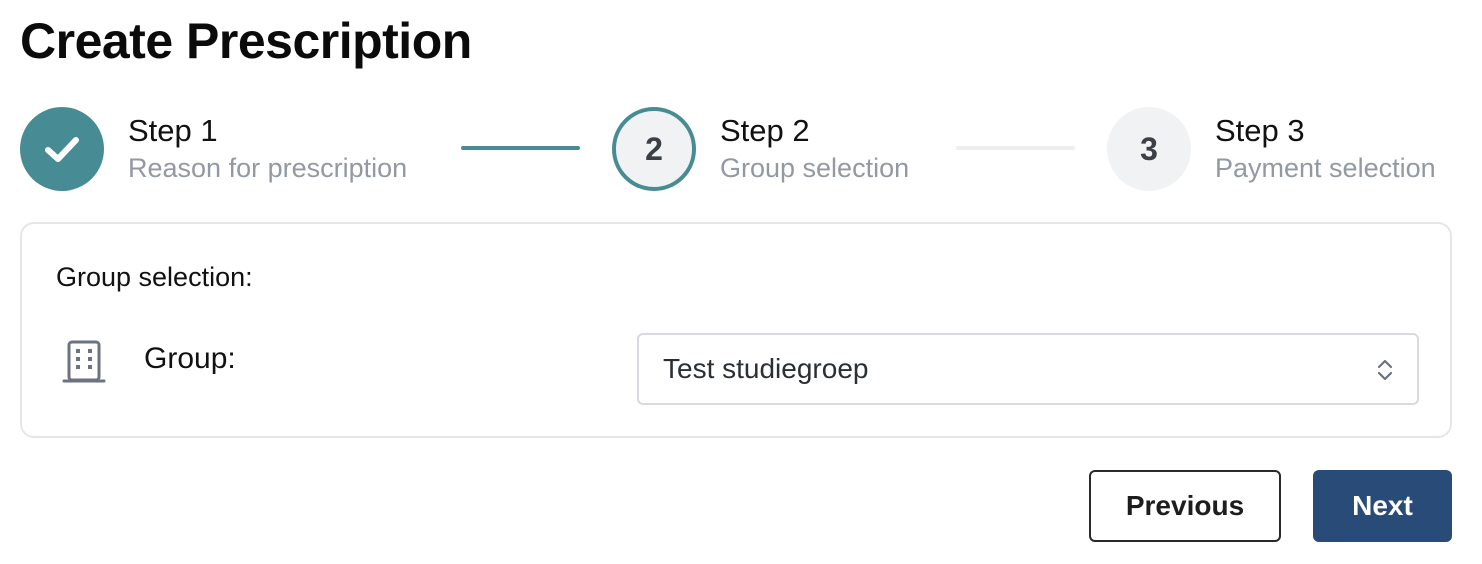 This screenshot has height=564, width=1482. I want to click on group-select: Test studiegroep, so click(1028, 369).